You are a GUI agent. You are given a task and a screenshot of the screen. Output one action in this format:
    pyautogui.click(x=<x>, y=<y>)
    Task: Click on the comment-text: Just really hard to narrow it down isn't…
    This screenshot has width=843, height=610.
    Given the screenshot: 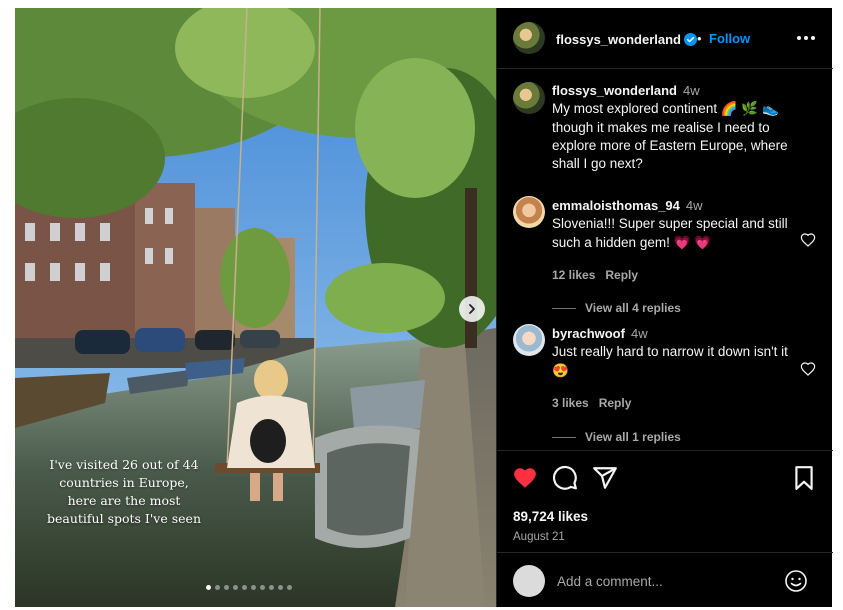 What is the action you would take?
    pyautogui.click(x=670, y=361)
    